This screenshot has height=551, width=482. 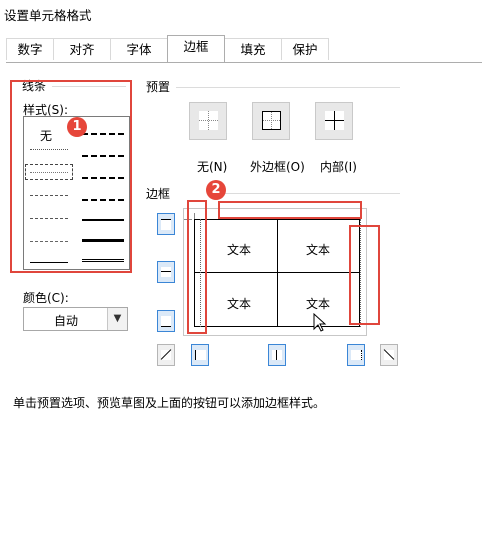 What do you see at coordinates (277, 167) in the screenshot?
I see `preset-outline-label: 外边框(O)` at bounding box center [277, 167].